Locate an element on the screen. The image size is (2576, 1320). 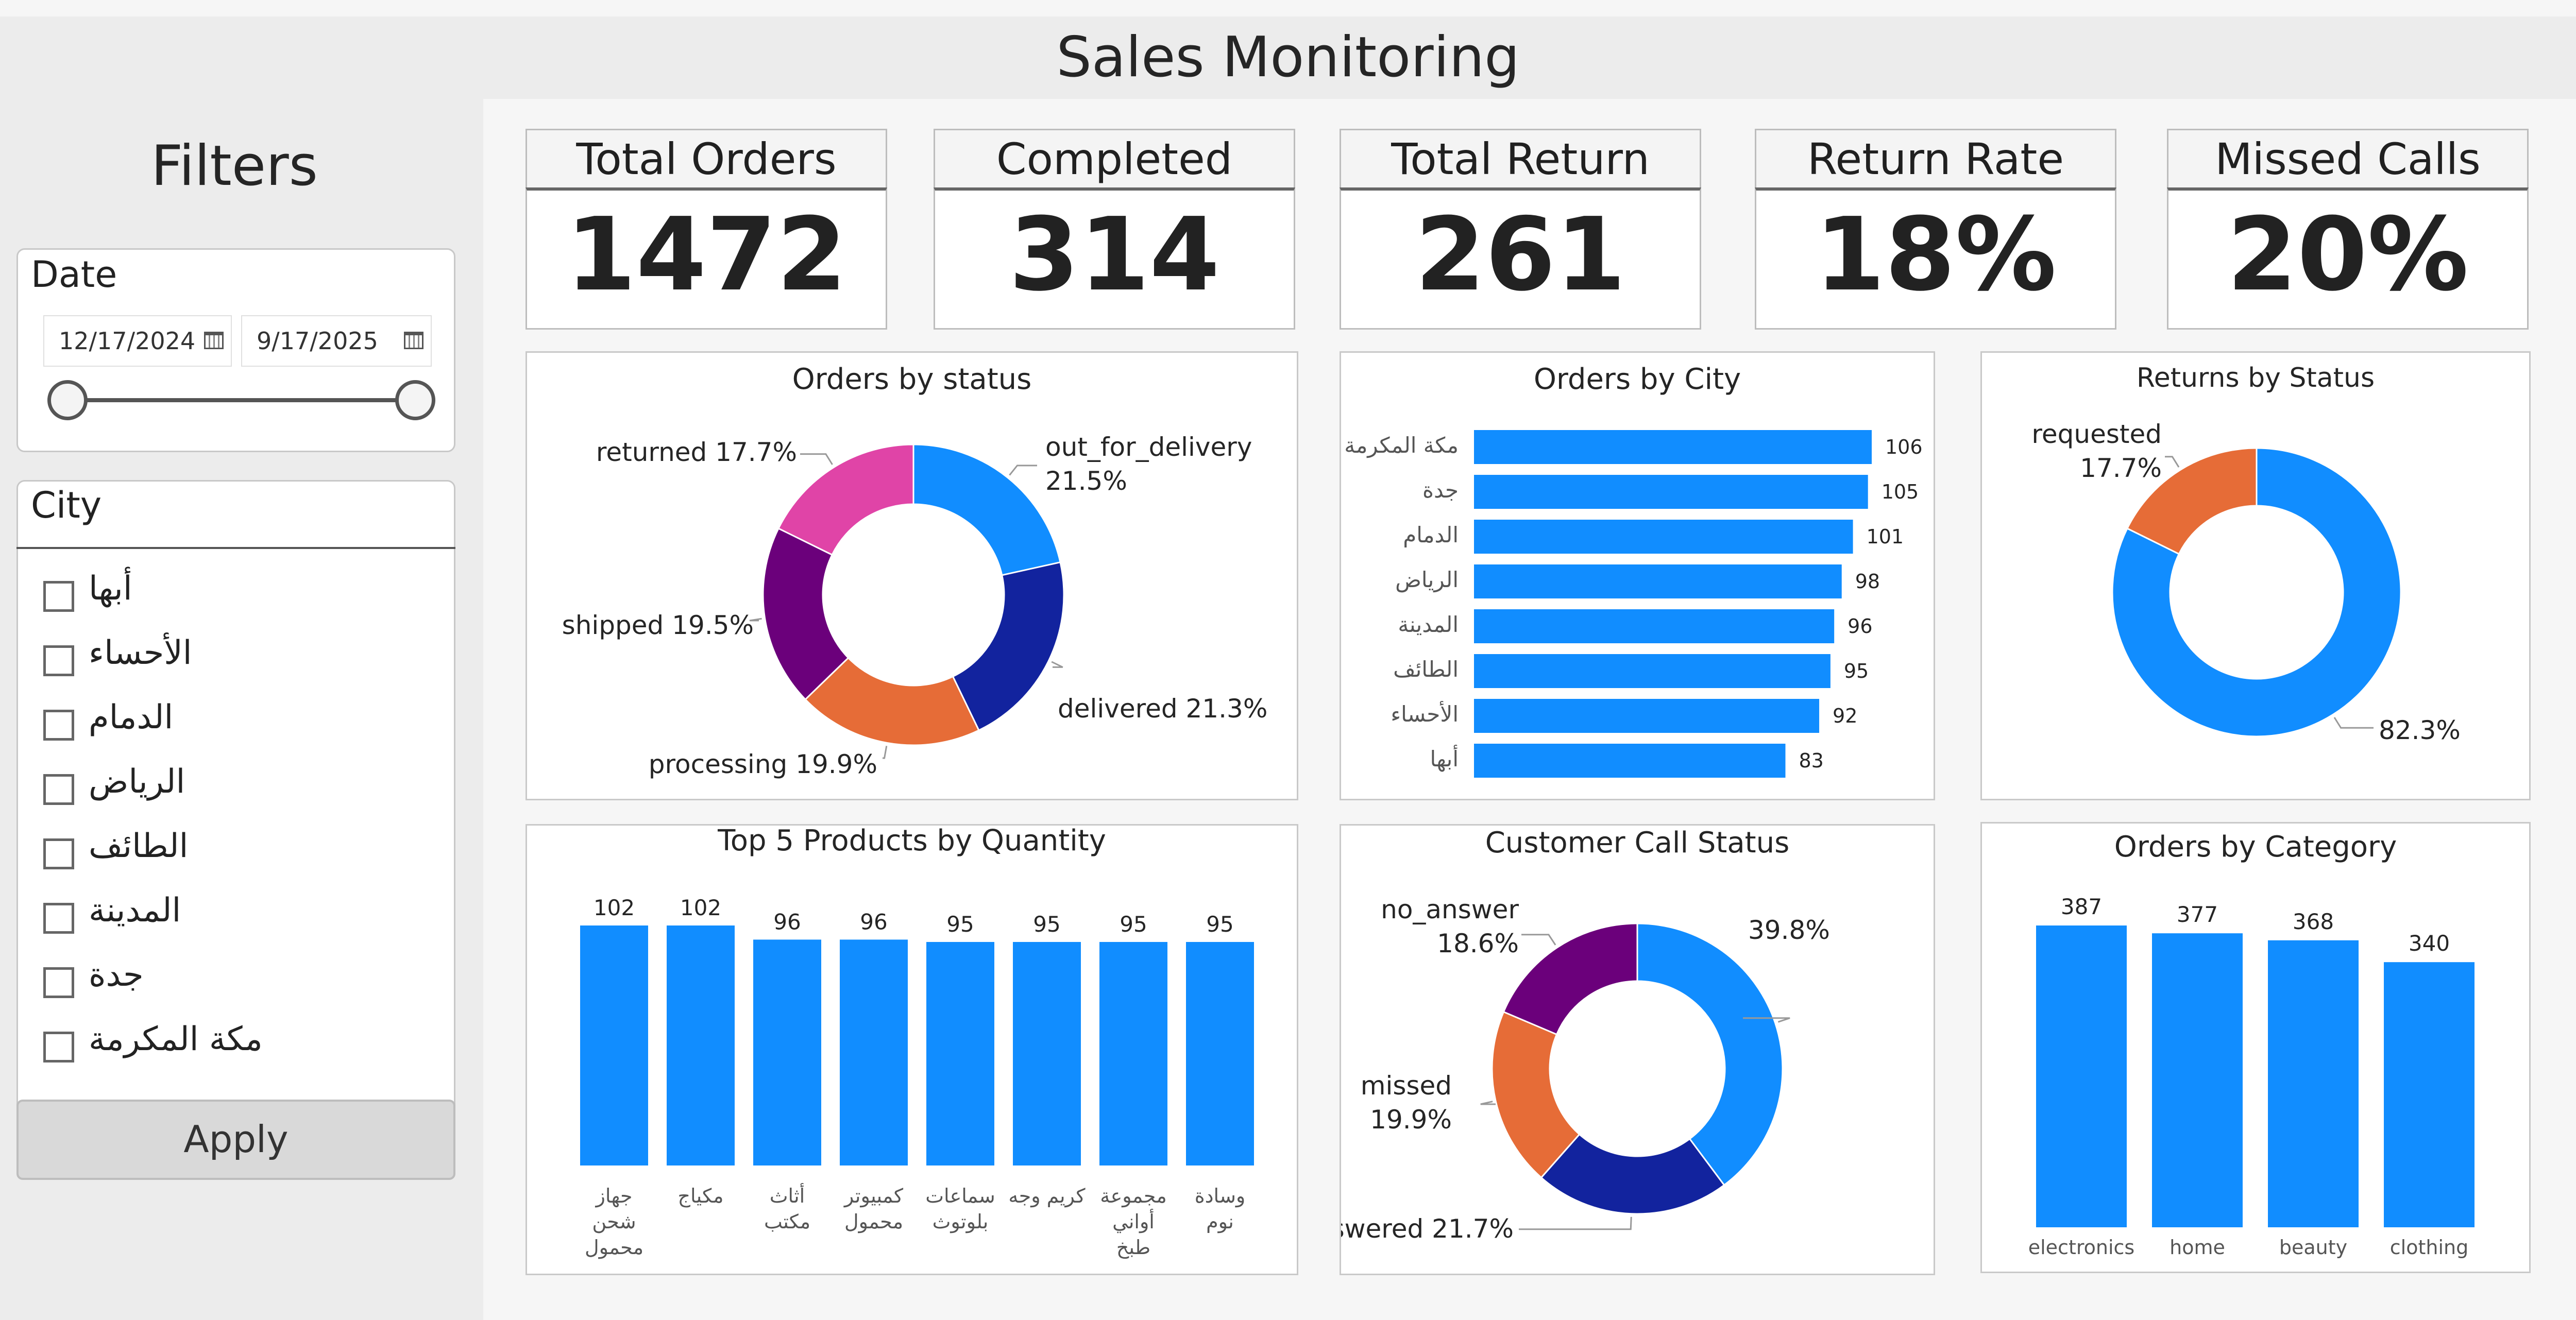
product-axis-label: أواني is located at coordinates (1133, 1221).